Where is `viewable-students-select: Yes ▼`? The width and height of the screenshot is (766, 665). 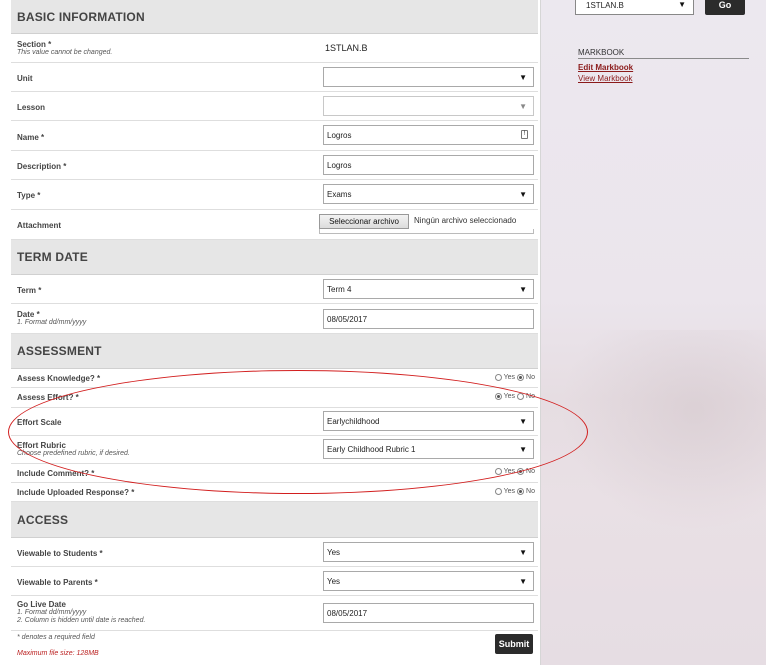 viewable-students-select: Yes ▼ is located at coordinates (428, 552).